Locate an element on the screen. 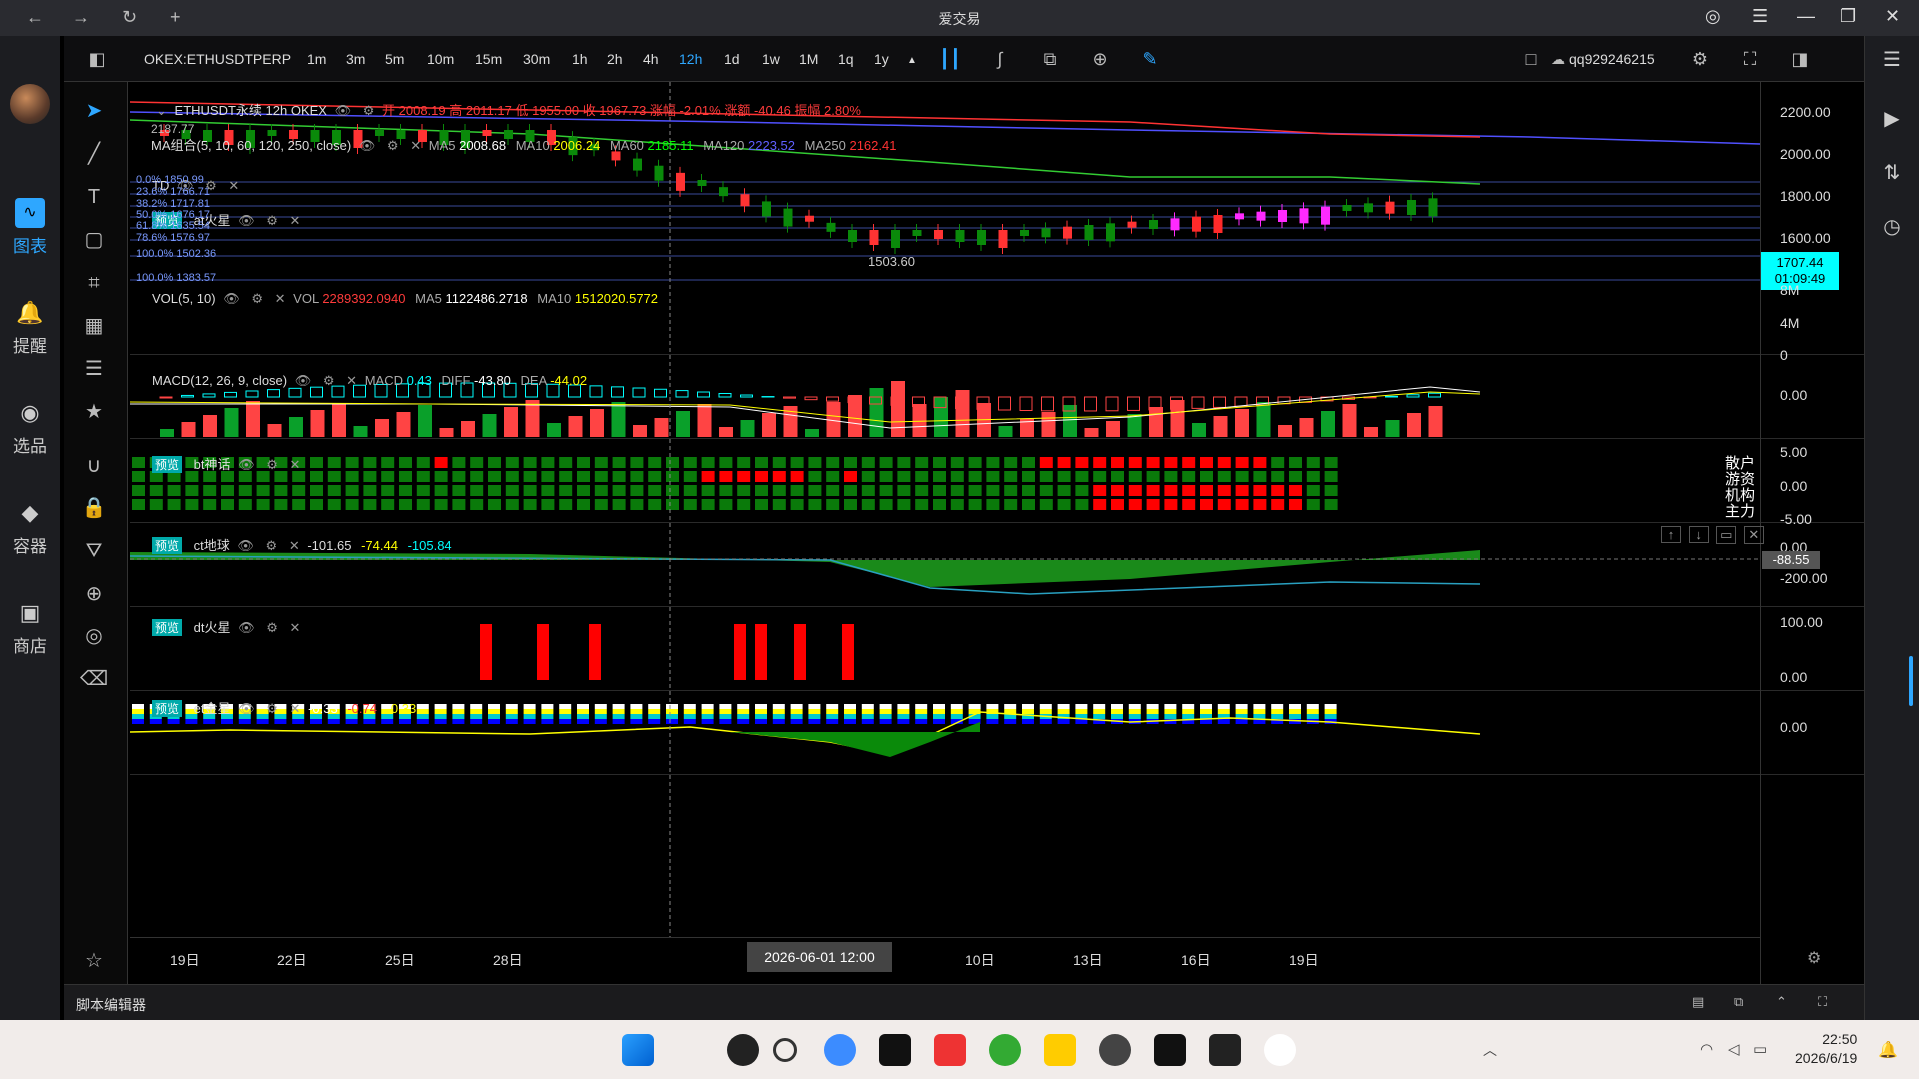 Image resolution: width=1919 pixels, height=1079 pixels. layout-icon: ◧ is located at coordinates (97, 59).